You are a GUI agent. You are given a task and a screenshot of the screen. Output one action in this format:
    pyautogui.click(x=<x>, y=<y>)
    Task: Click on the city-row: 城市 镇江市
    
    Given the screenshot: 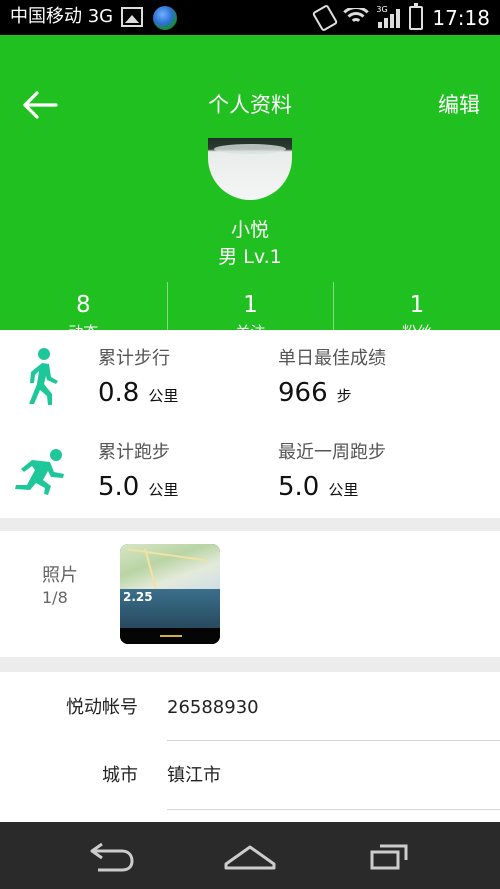 What is the action you would take?
    pyautogui.click(x=250, y=775)
    